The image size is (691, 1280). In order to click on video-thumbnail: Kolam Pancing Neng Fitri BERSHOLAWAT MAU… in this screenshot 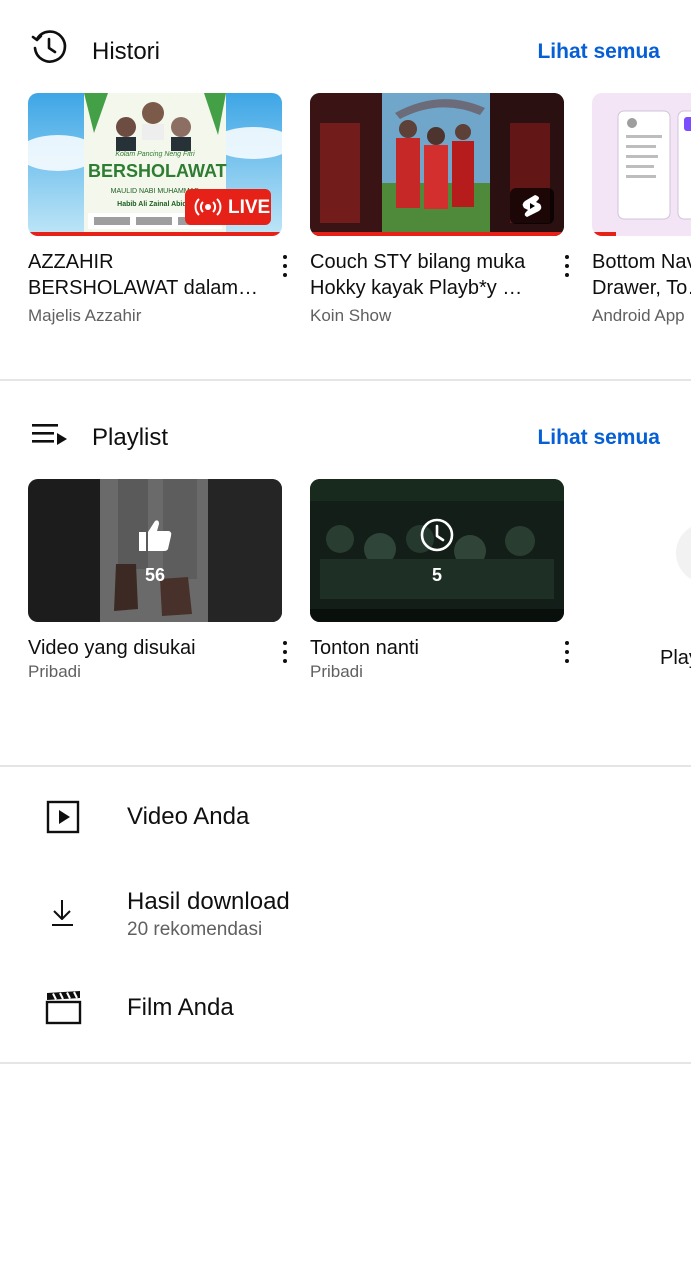, I will do `click(155, 164)`.